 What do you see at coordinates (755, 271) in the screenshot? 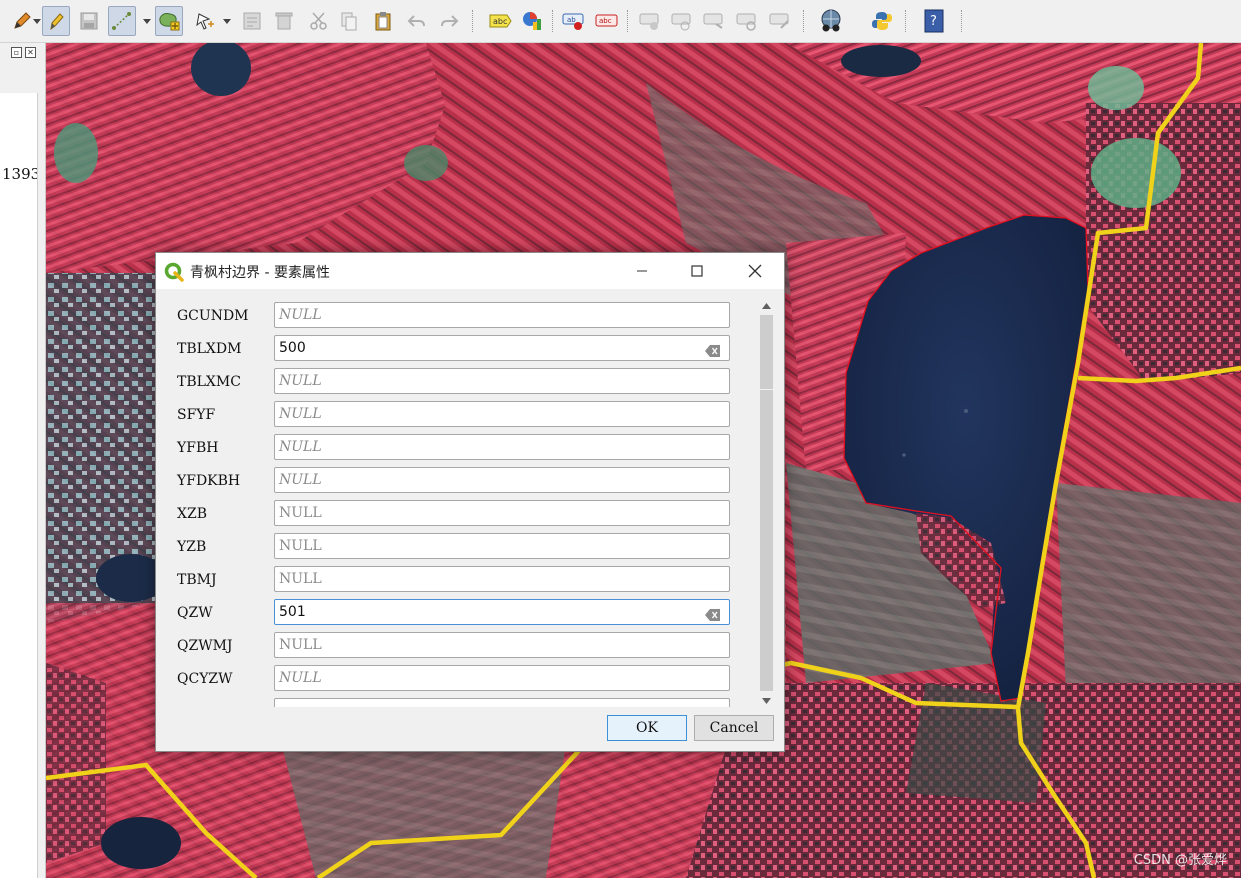
I see `close-button` at bounding box center [755, 271].